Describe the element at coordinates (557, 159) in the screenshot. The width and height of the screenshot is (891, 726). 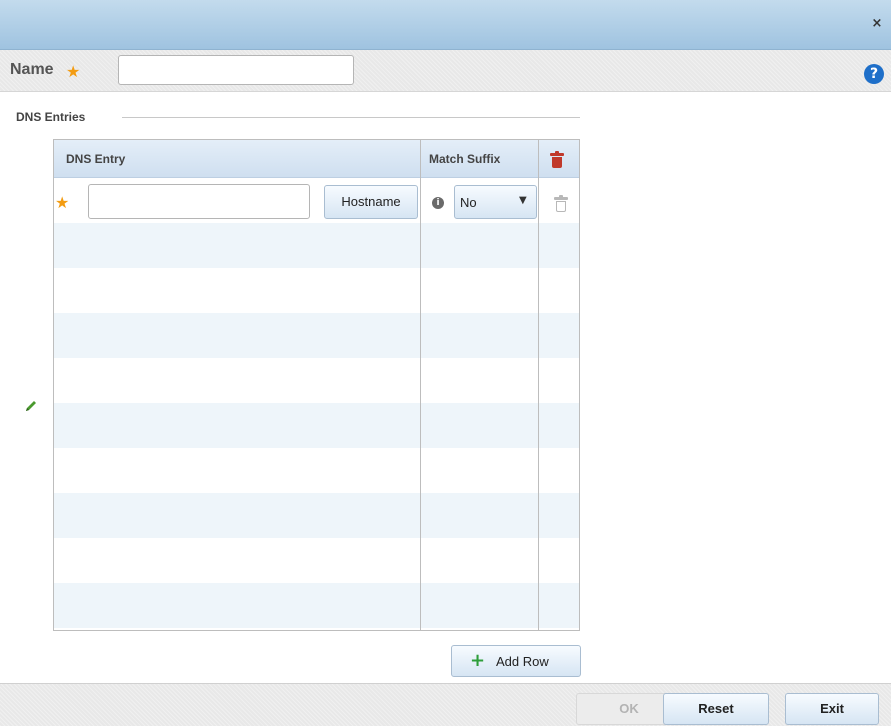
I see `delete-all-trash-icon` at that location.